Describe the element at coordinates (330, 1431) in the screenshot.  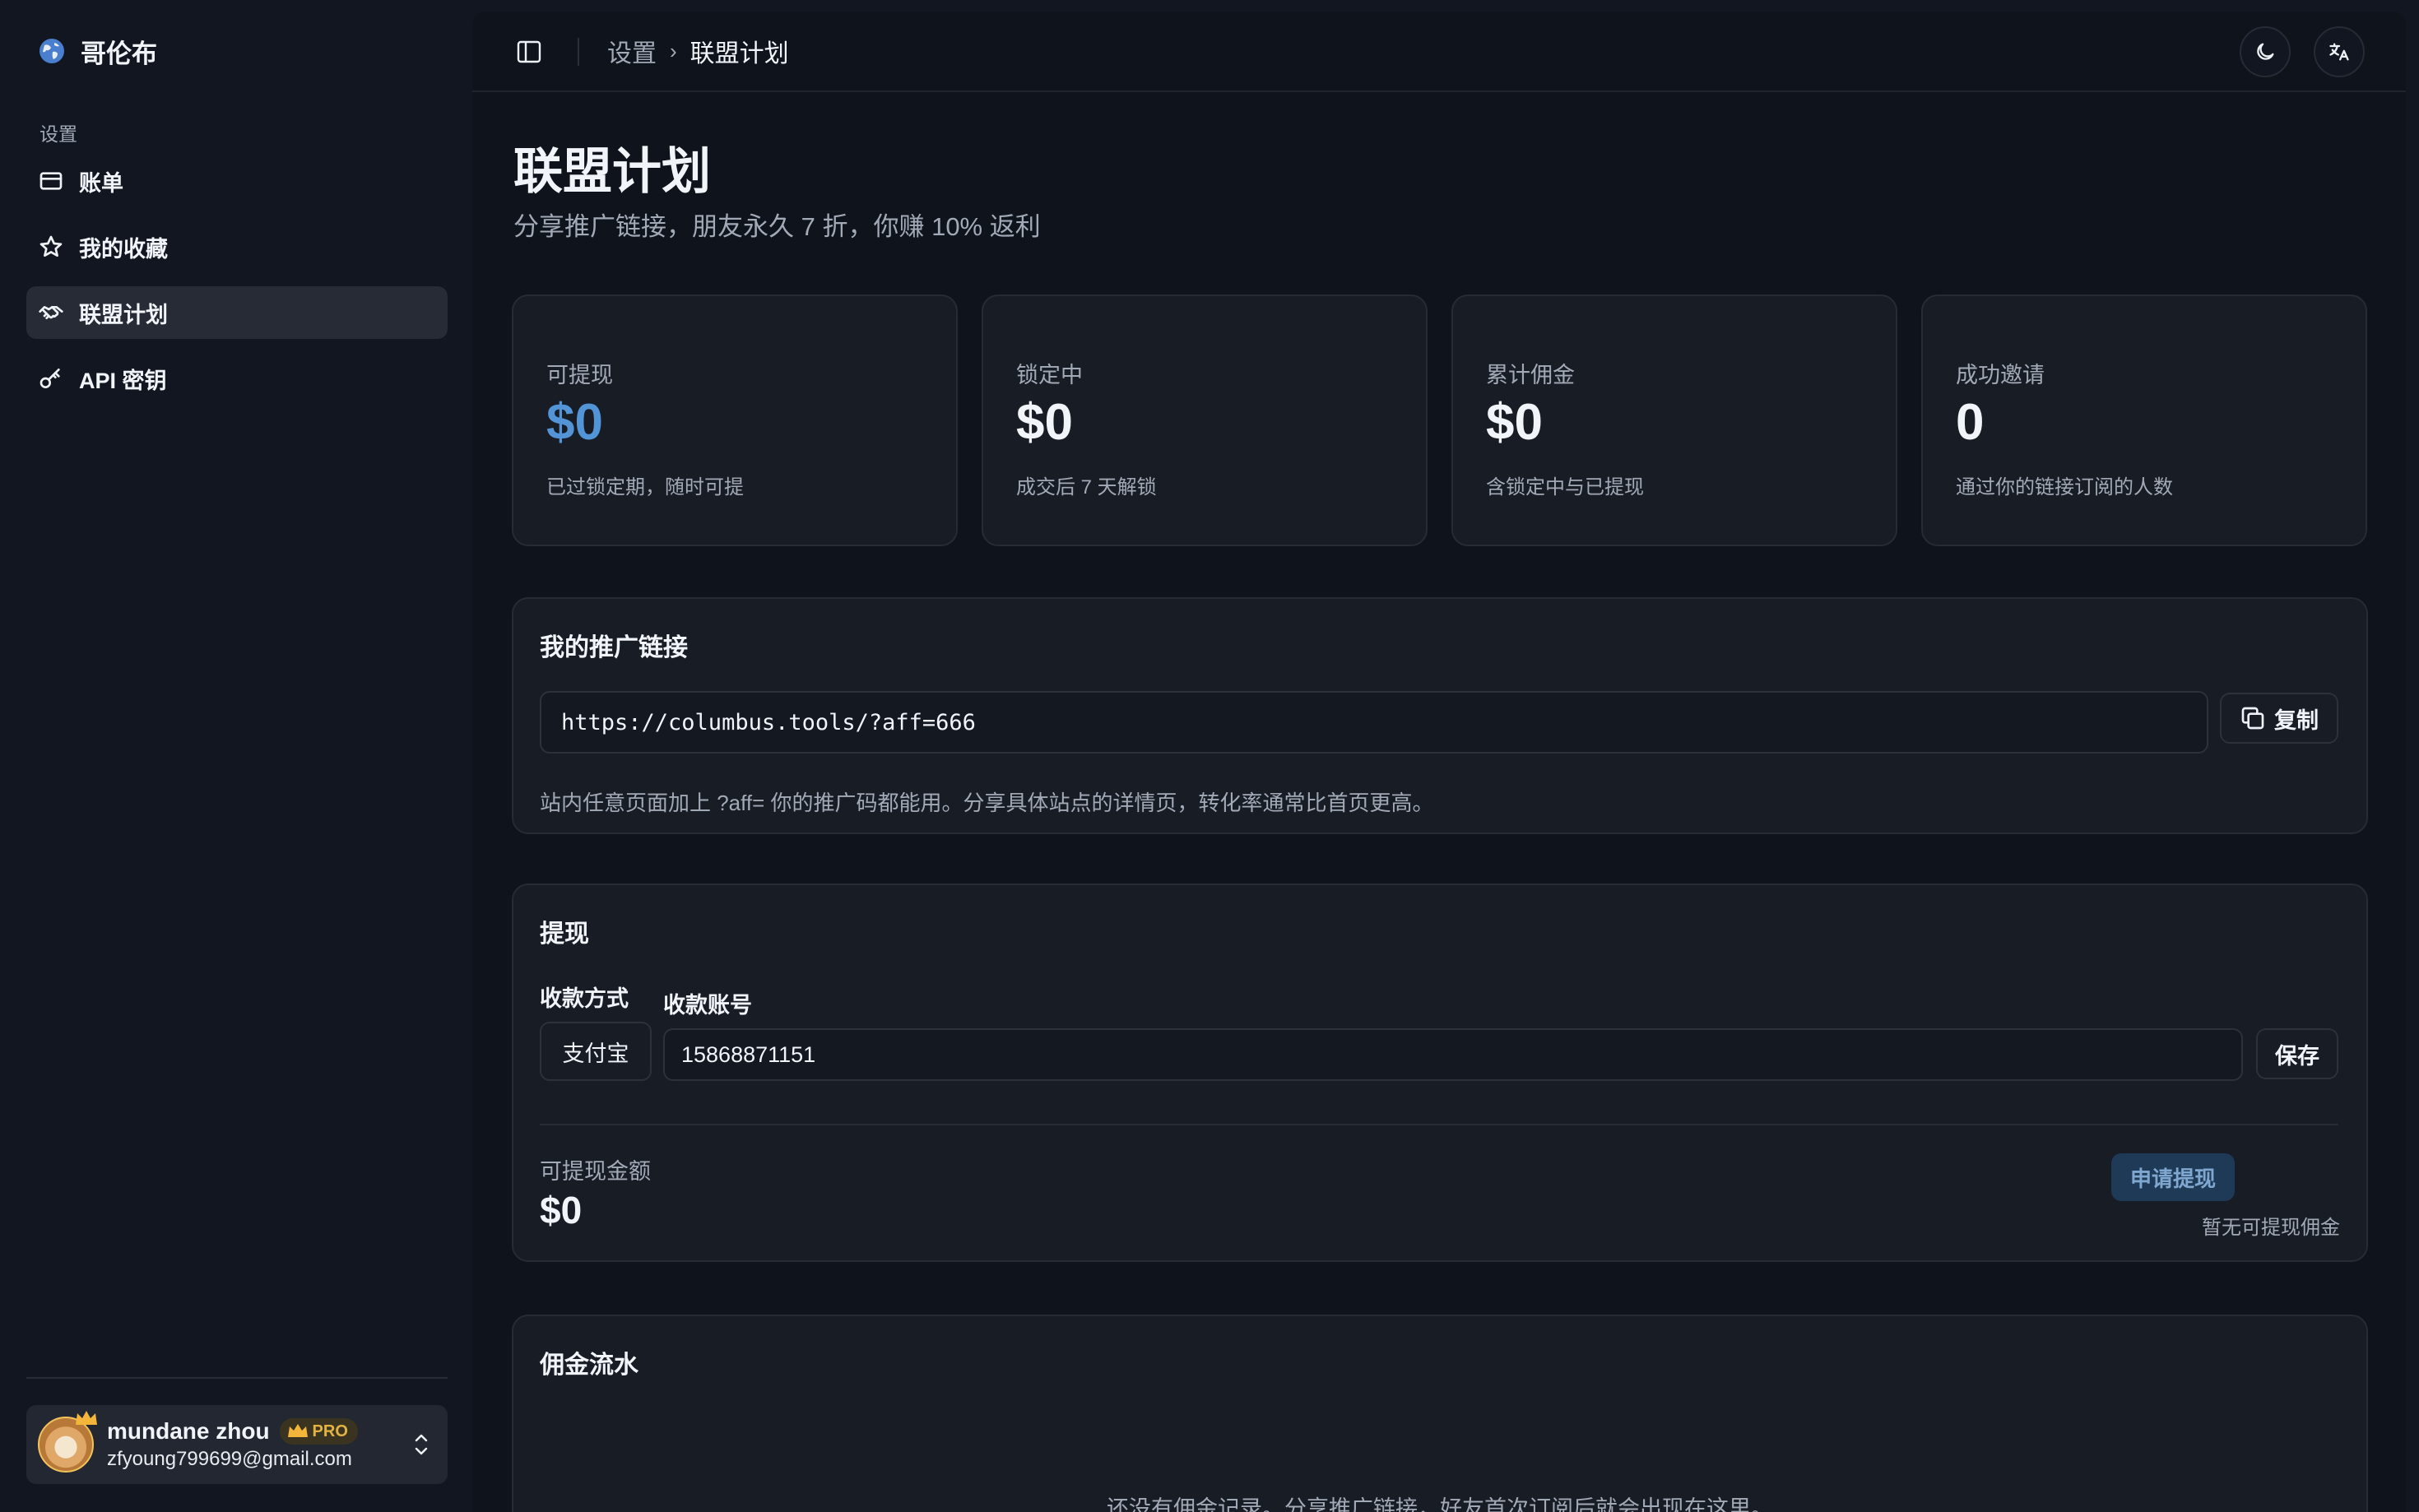
I see `pro-badge-text: PRO` at that location.